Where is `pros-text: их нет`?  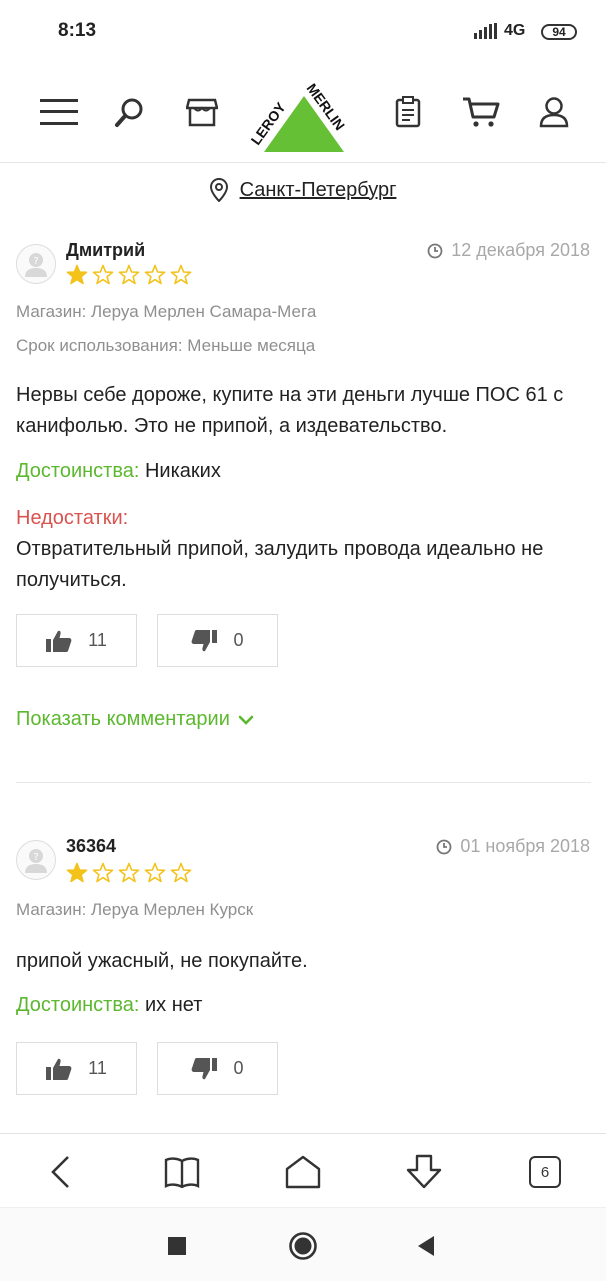 pros-text: их нет is located at coordinates (173, 1005).